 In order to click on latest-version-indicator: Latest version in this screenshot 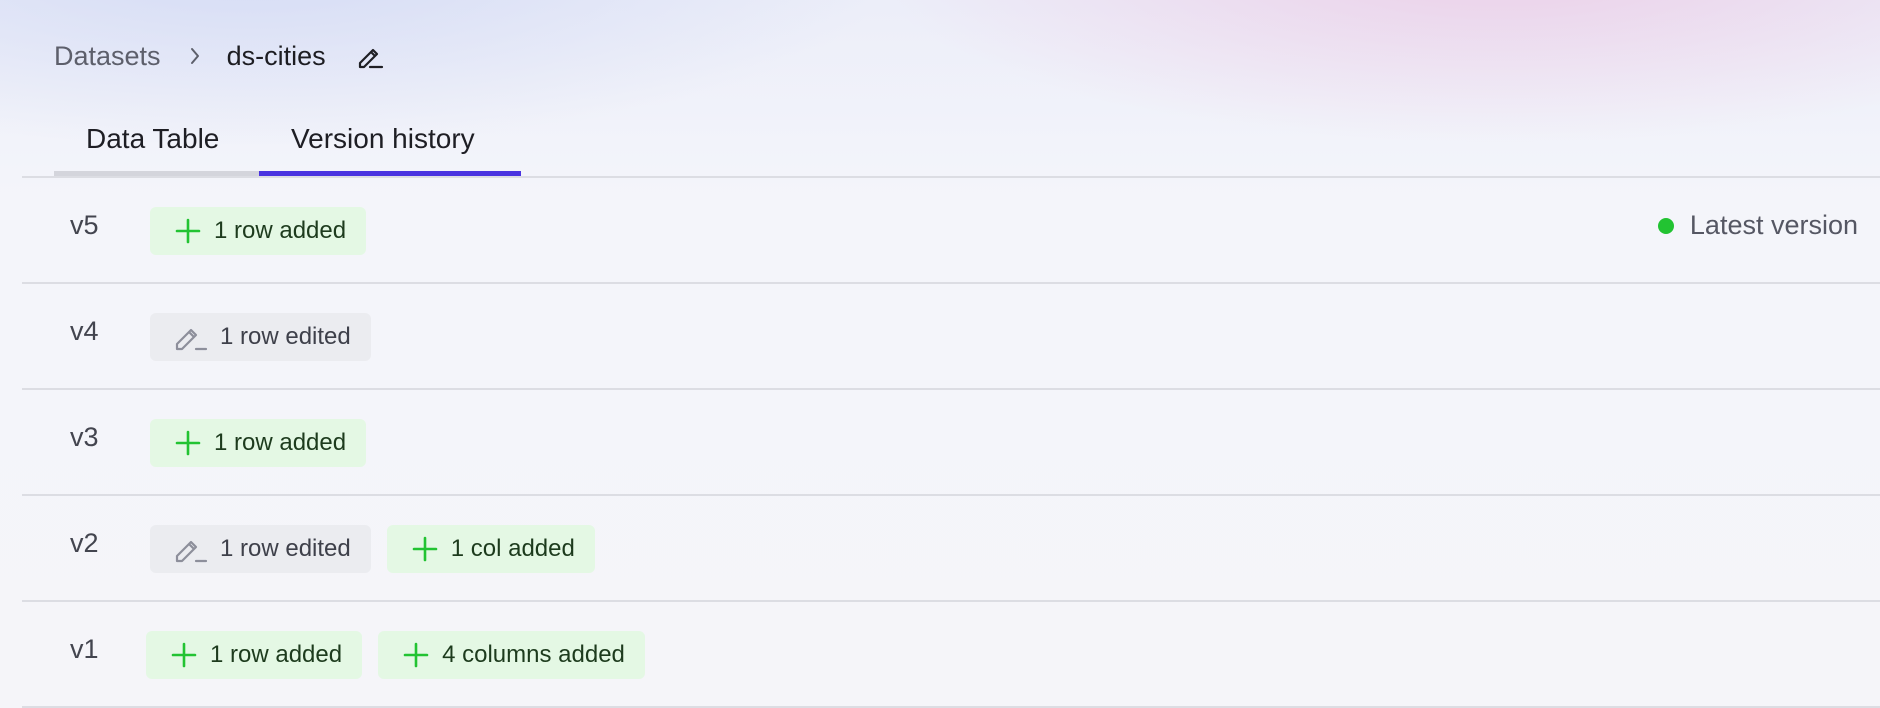, I will do `click(1757, 225)`.